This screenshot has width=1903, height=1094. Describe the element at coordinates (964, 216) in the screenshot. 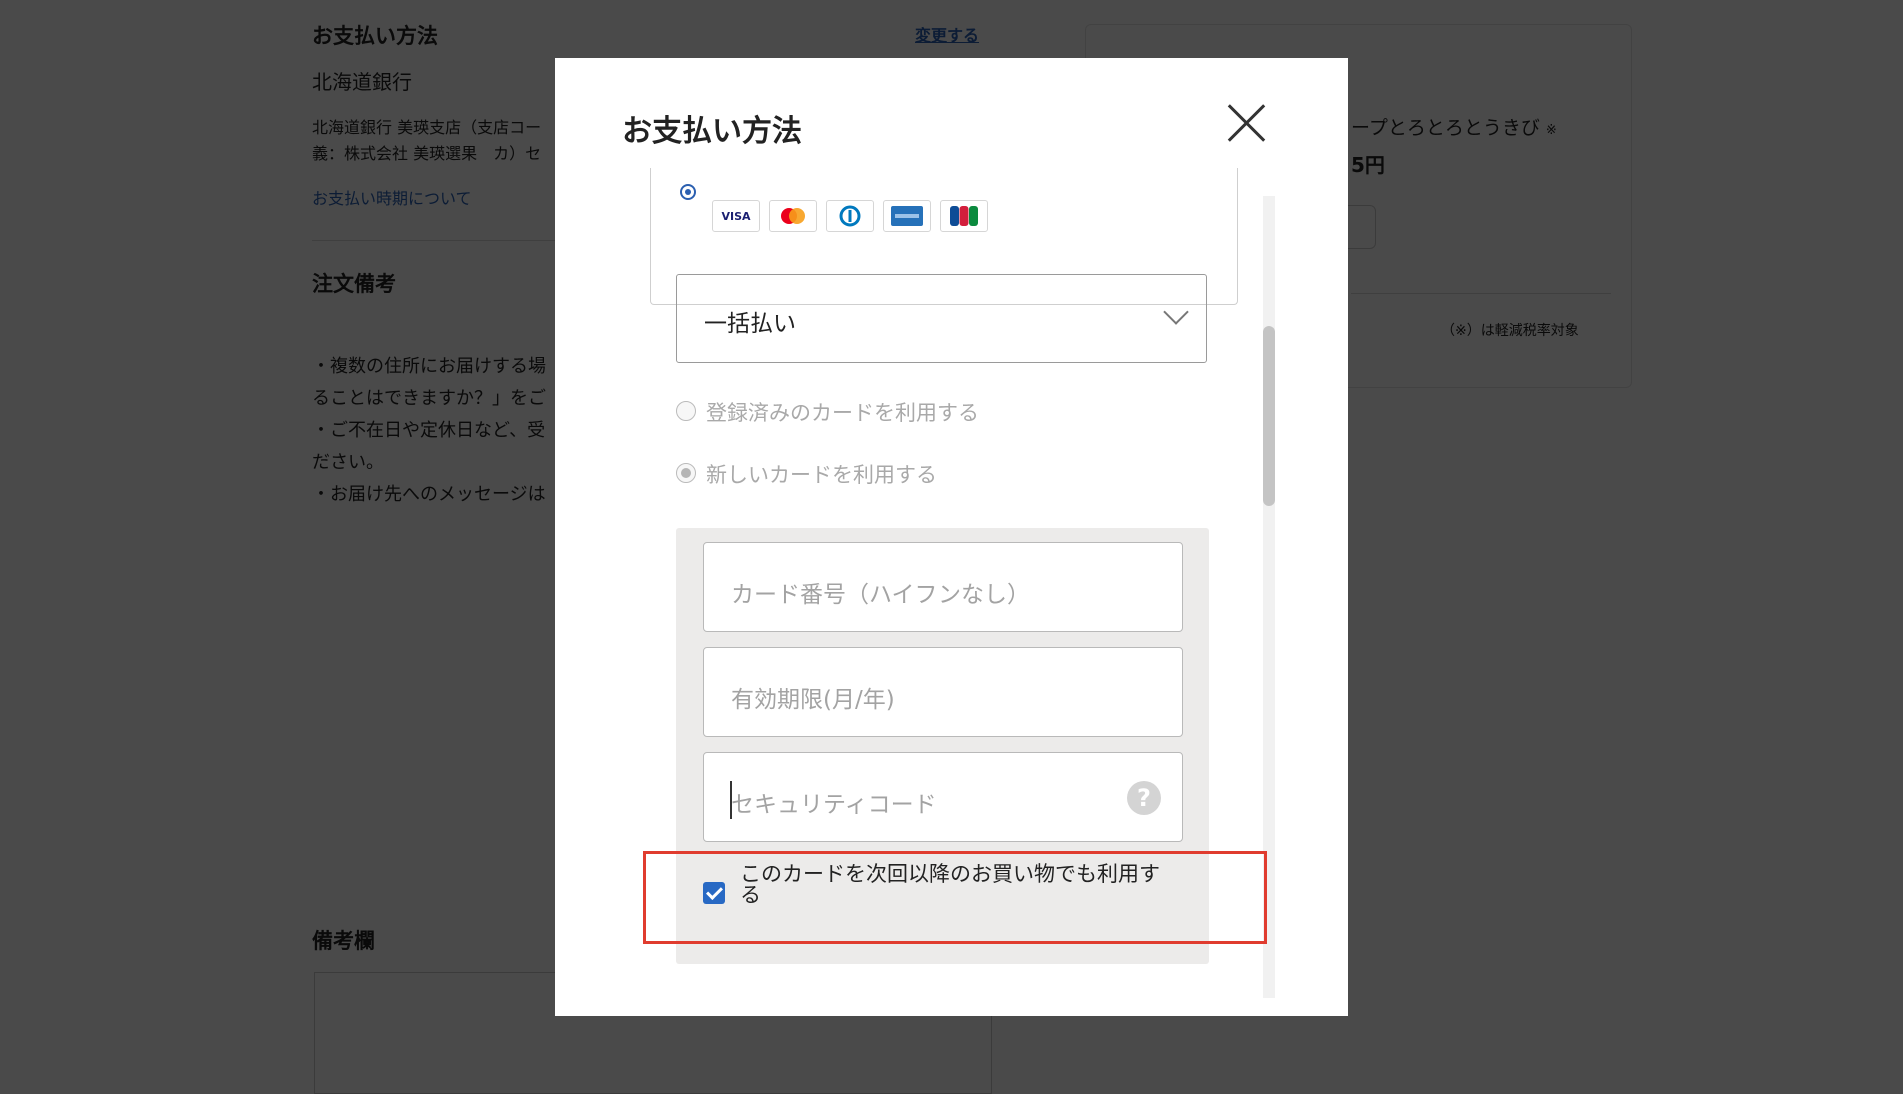

I see `jcb-icon` at that location.